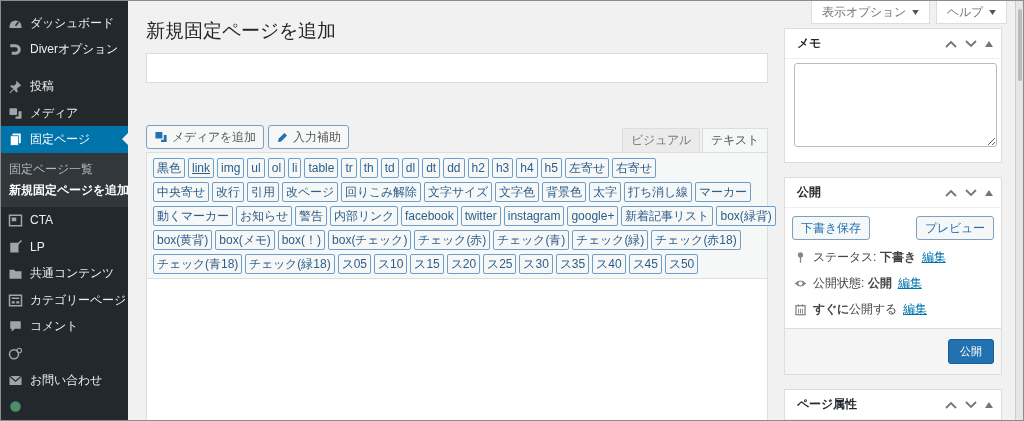 The height and width of the screenshot is (421, 1024). I want to click on sidebar-item: お問い合わせ, so click(64, 380).